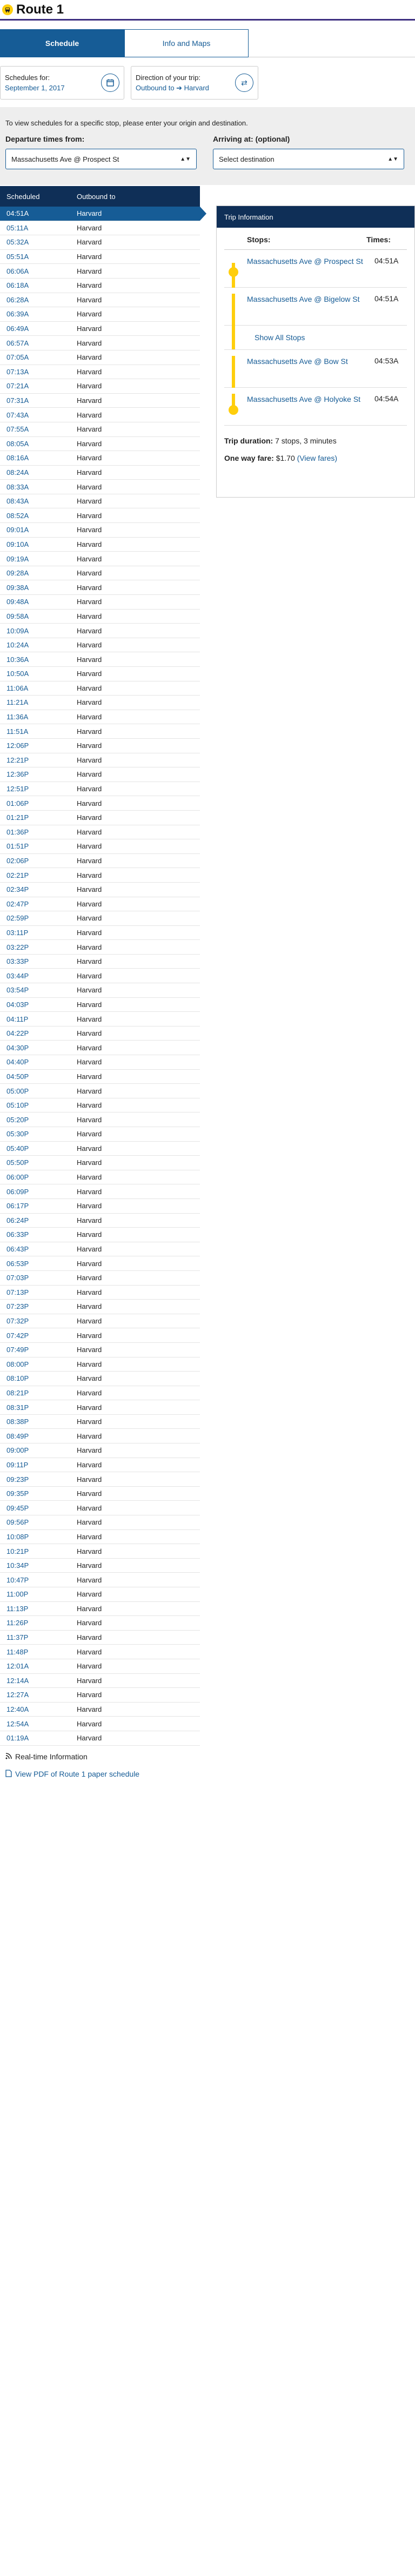 This screenshot has height=2576, width=415. Describe the element at coordinates (100, 1250) in the screenshot. I see `table-row: 06:43P Harvard` at that location.